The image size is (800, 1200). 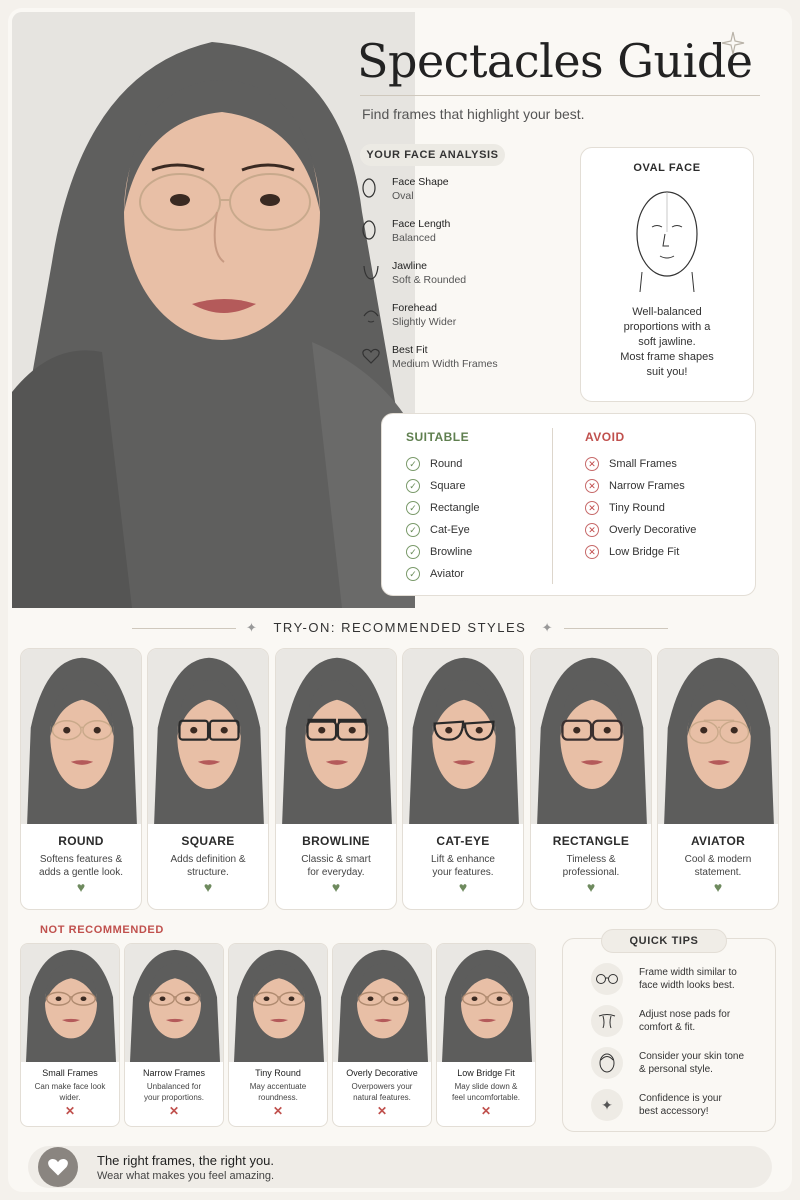 I want to click on title-divider, so click(x=560, y=95).